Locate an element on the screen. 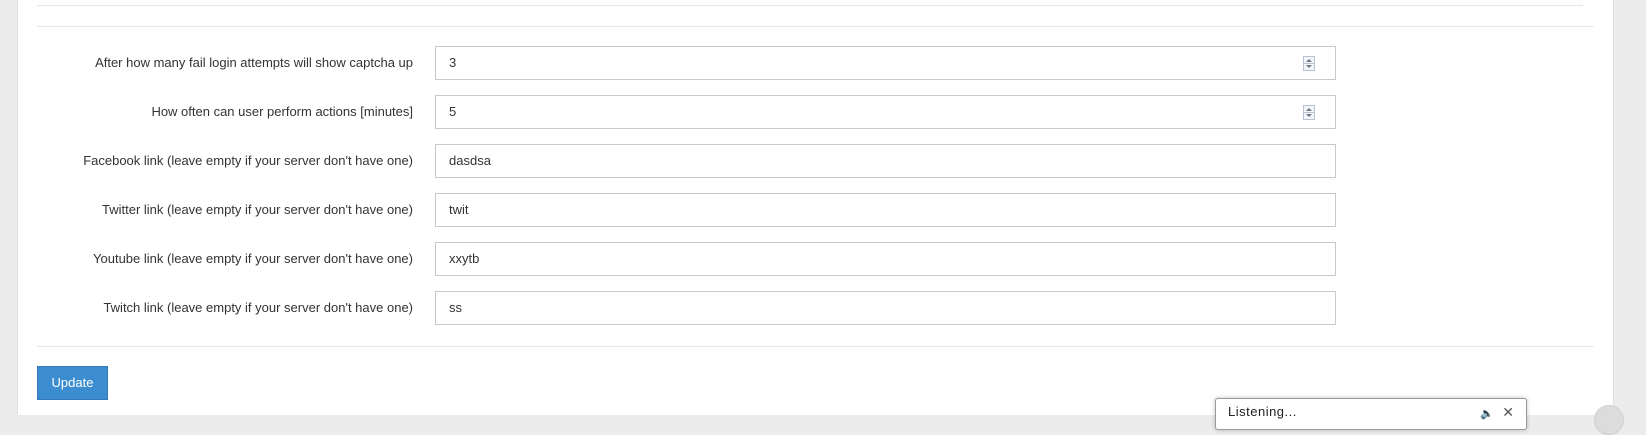 Image resolution: width=1646 pixels, height=435 pixels. update-button: Update is located at coordinates (72, 383).